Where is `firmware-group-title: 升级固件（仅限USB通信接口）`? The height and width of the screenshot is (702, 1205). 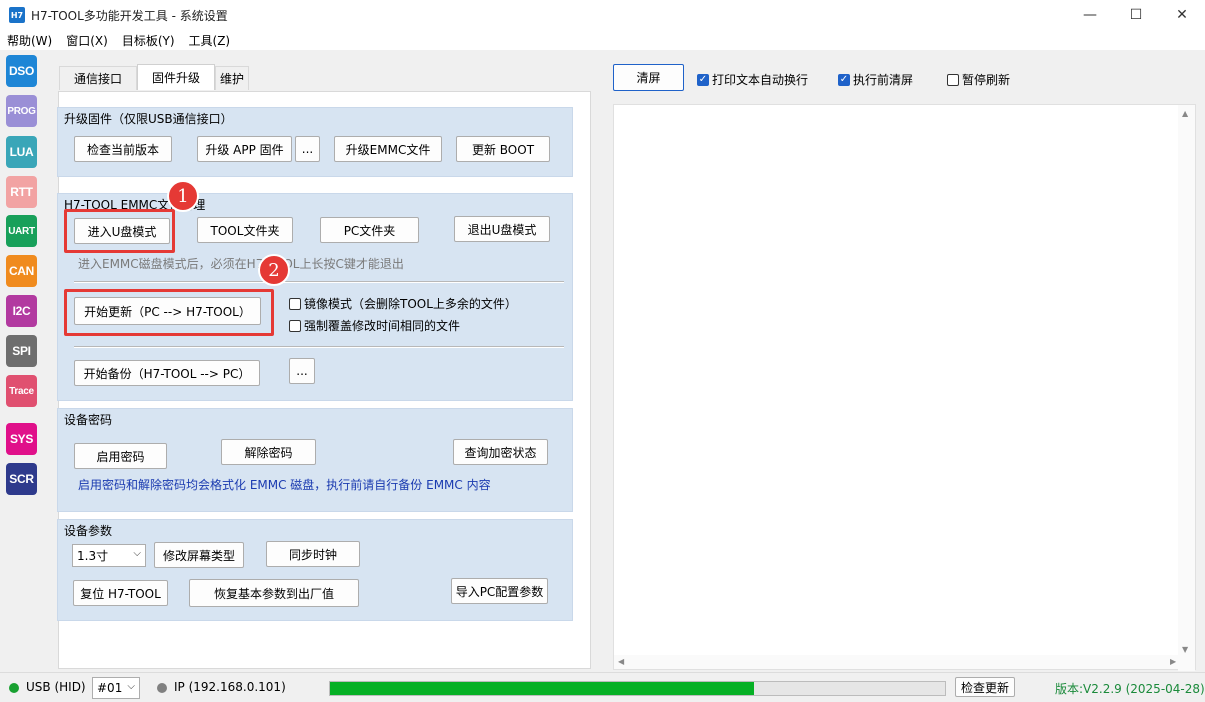
firmware-group-title: 升级固件（仅限USB通信接口） is located at coordinates (148, 119).